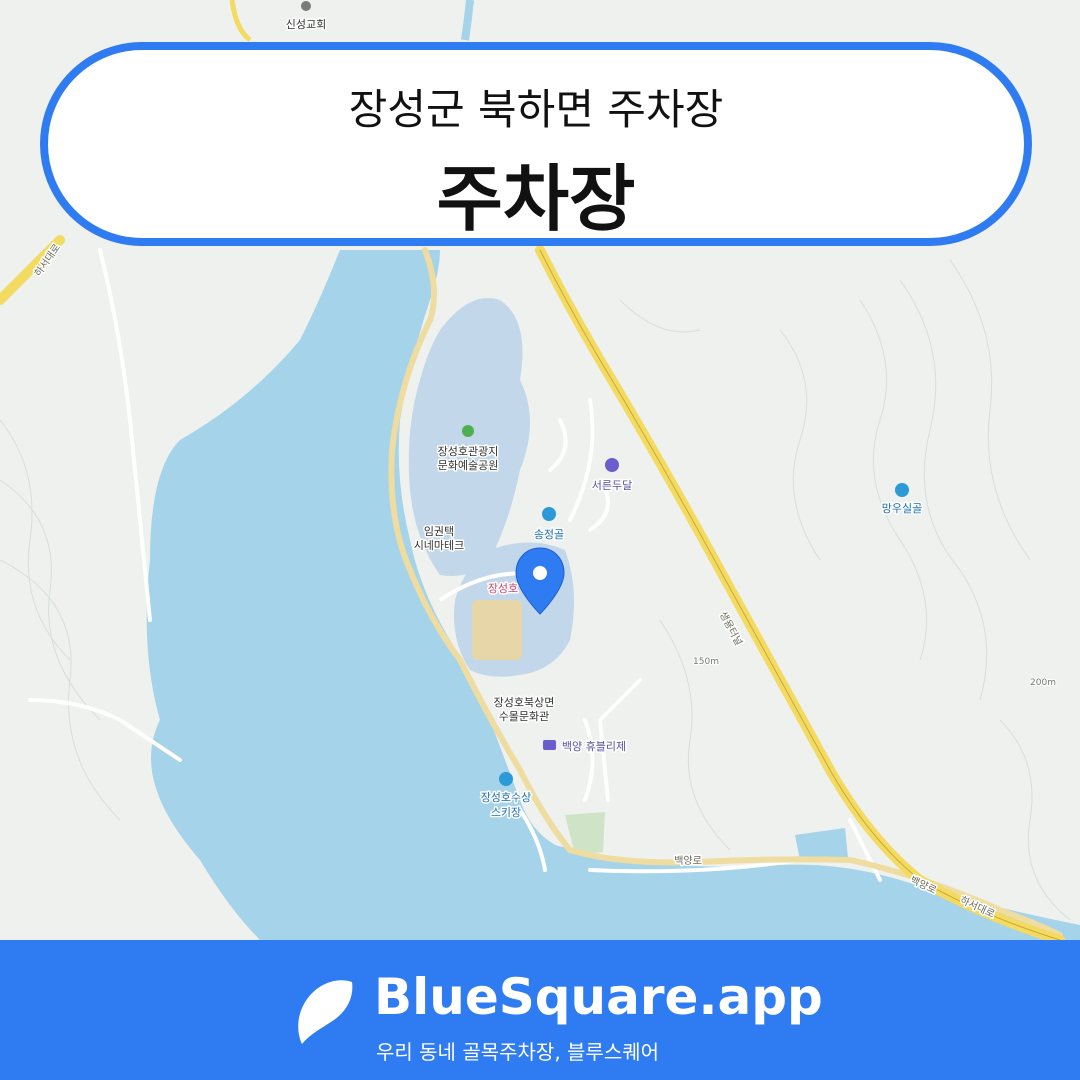  Describe the element at coordinates (468, 465) in the screenshot. I see `park-label-line2: 문화예술공원` at that location.